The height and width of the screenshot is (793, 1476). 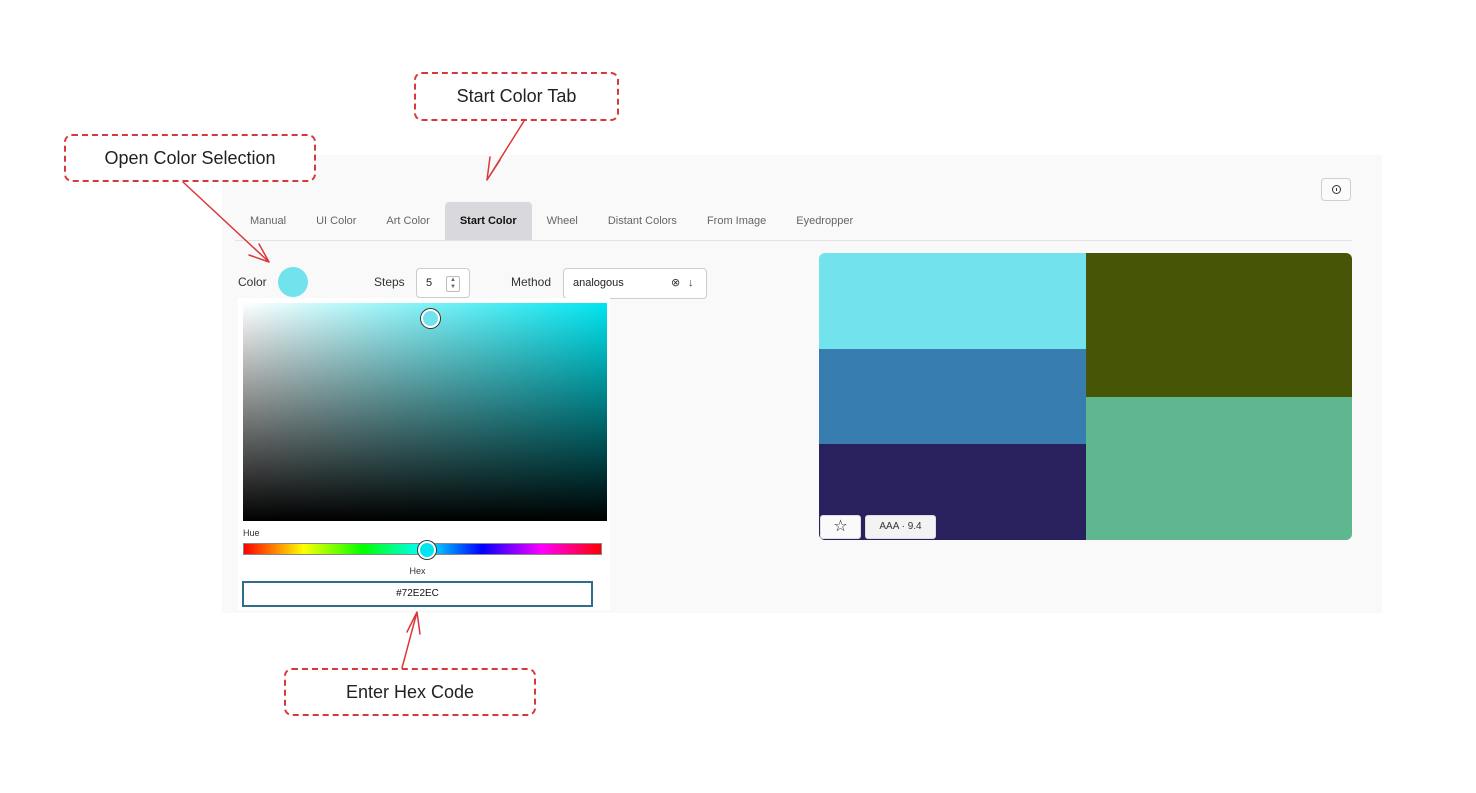 What do you see at coordinates (226, 222) in the screenshot?
I see `arrow-to-color-swatch` at bounding box center [226, 222].